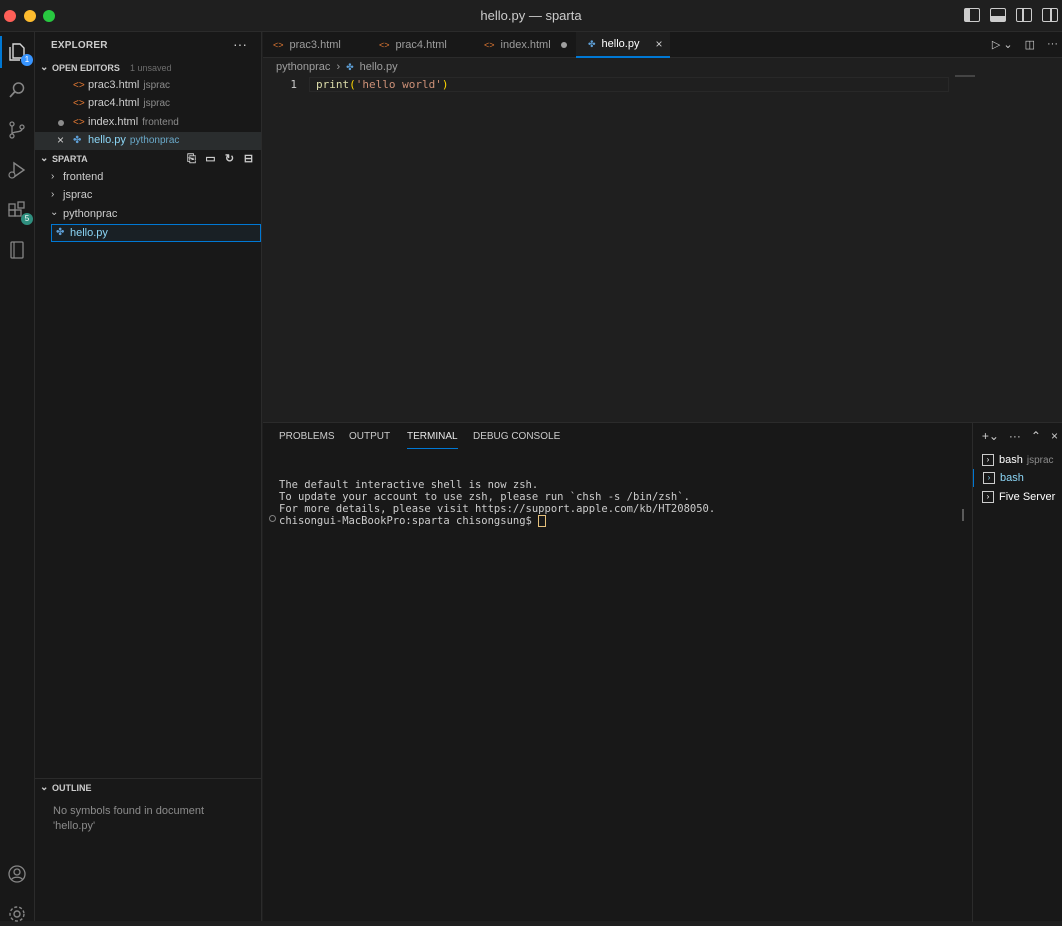  I want to click on customize-layout-icon, so click(1050, 15).